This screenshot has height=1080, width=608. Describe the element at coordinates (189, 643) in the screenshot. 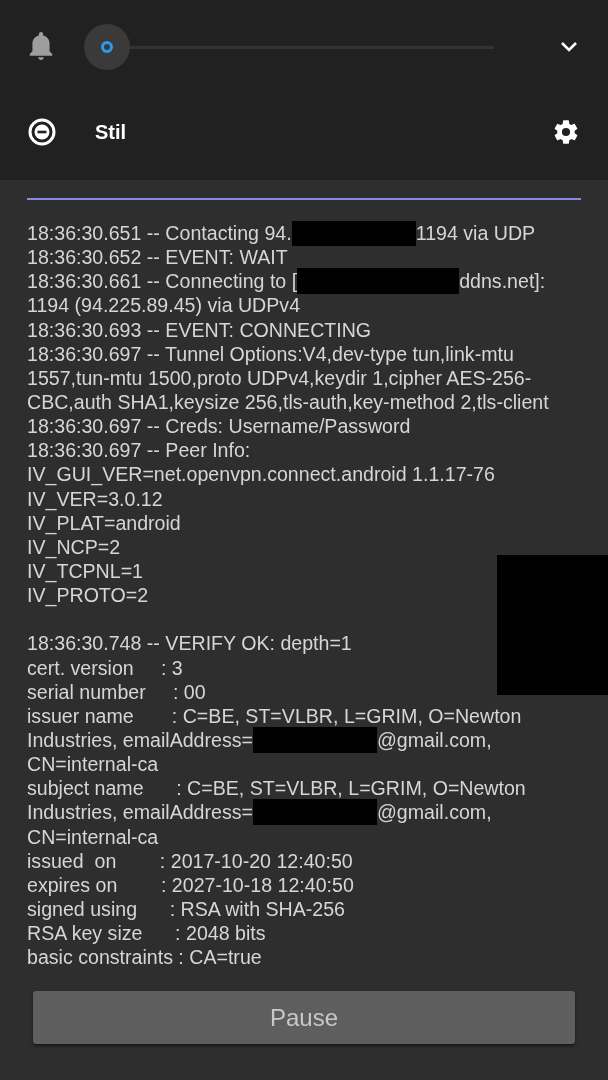

I see `log-line: 18:36:30.748 -- VERIFY OK: depth=1` at that location.